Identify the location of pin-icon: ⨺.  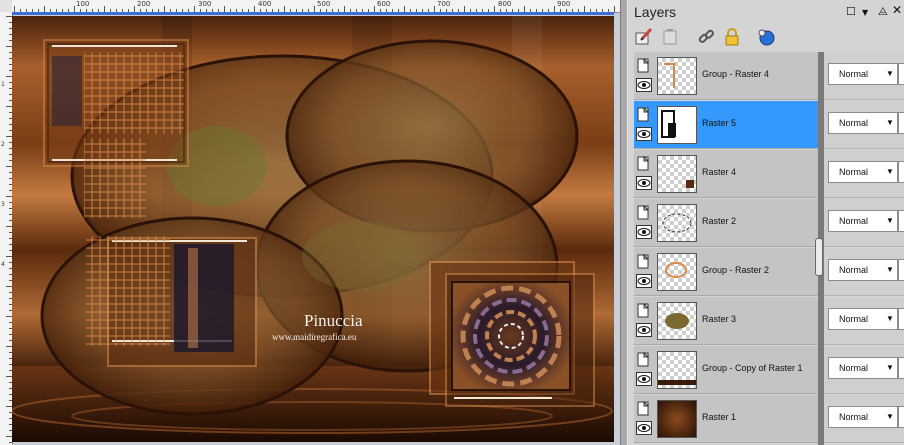
(883, 12).